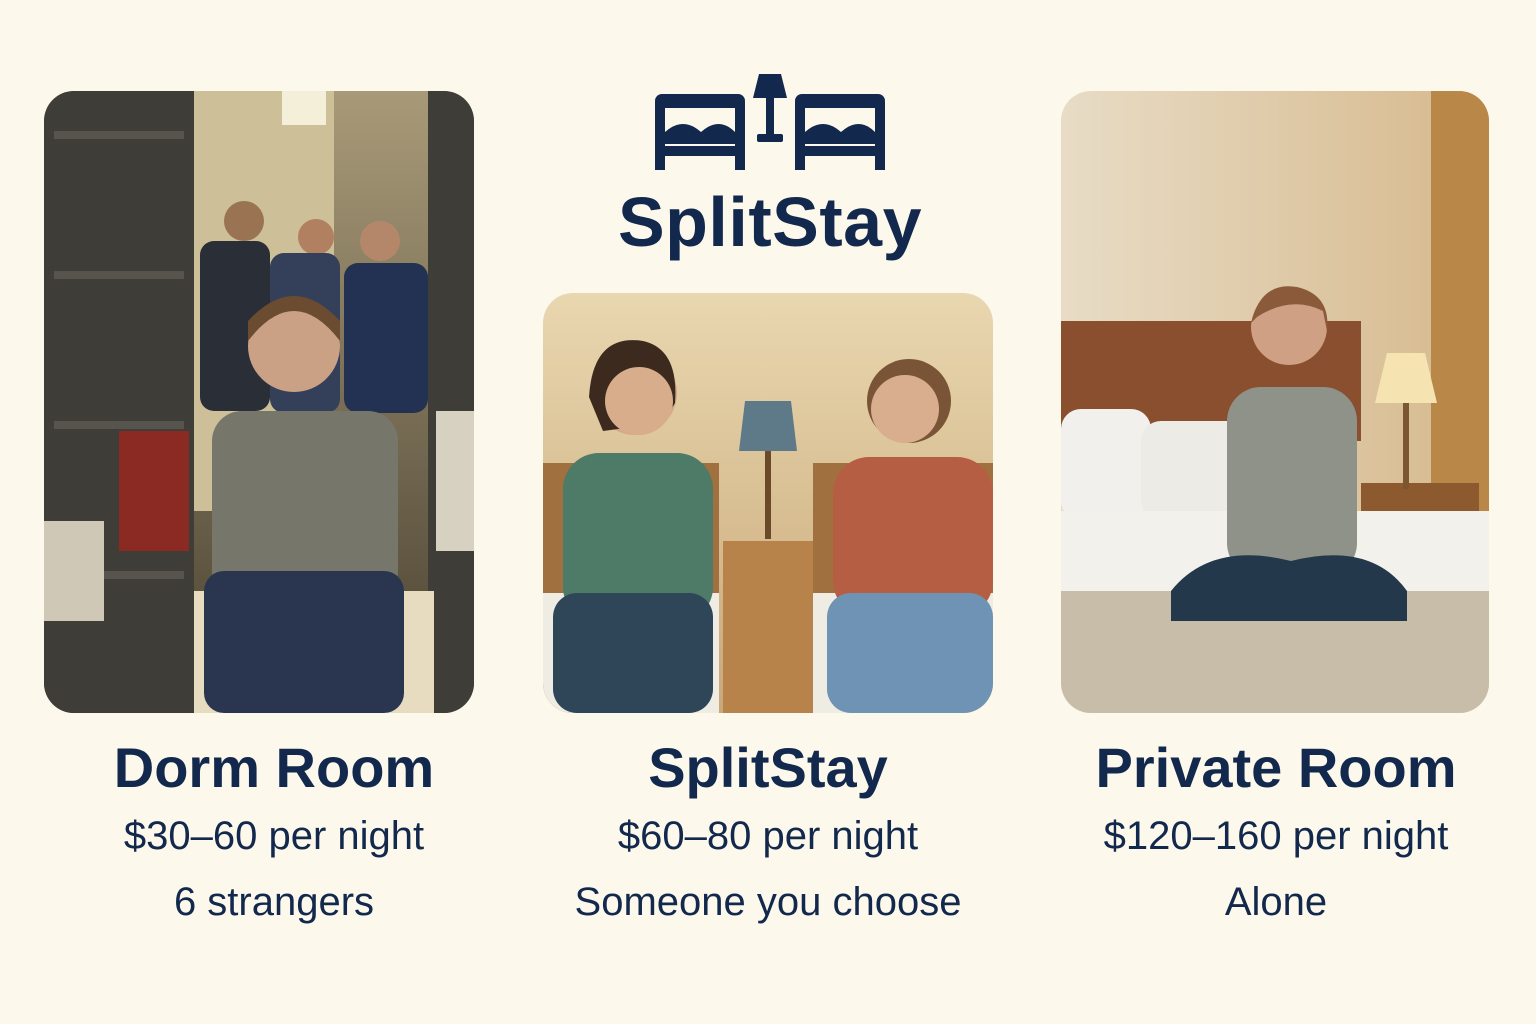 This screenshot has height=1024, width=1536. Describe the element at coordinates (274, 902) in the screenshot. I see `option-note: 6 strangers` at that location.